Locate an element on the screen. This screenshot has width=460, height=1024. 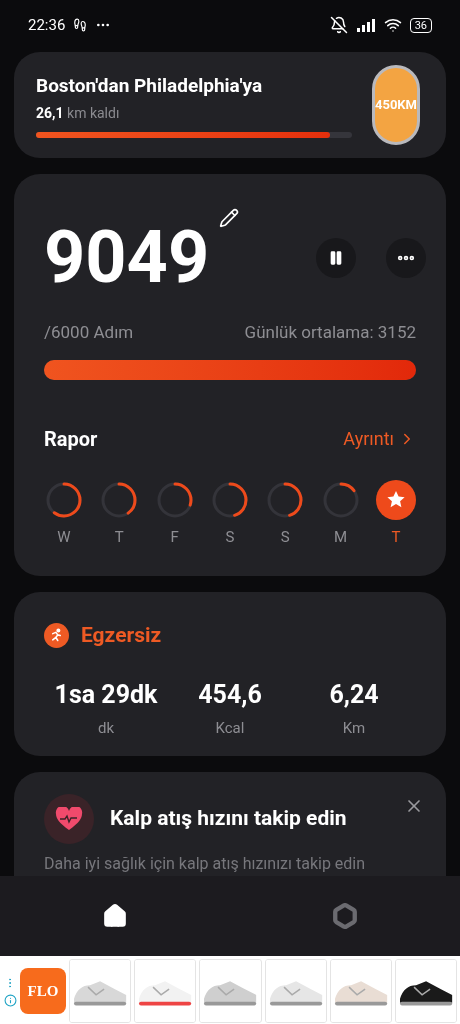
day-label: M is located at coordinates (341, 537).